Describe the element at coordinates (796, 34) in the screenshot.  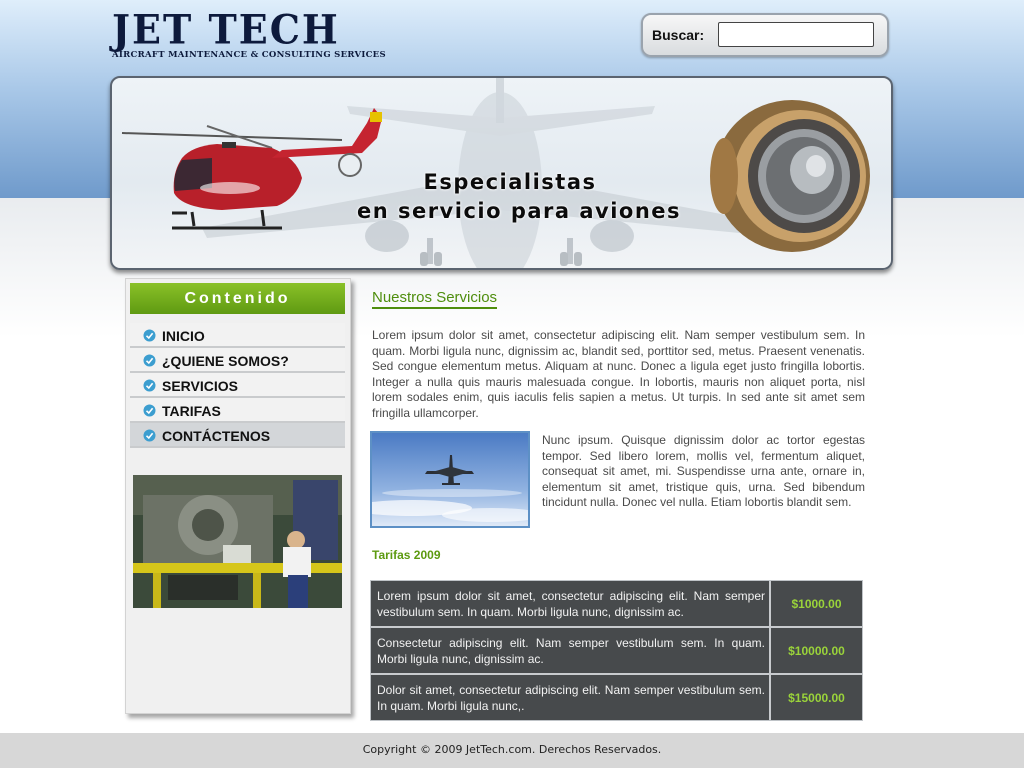
I see `search-input` at that location.